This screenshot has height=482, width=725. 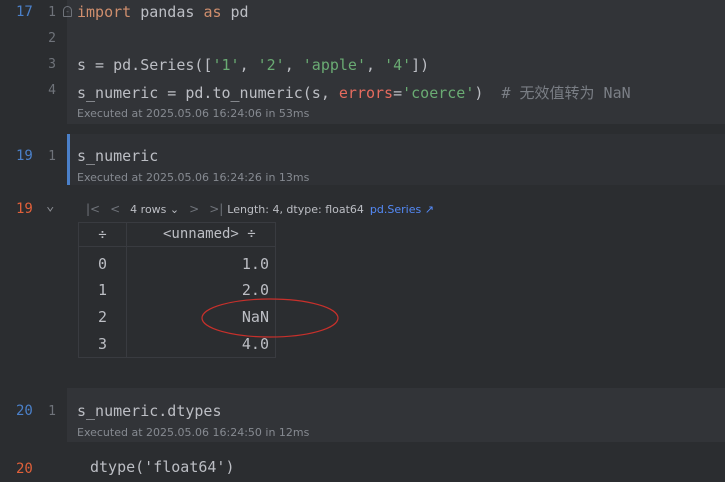 What do you see at coordinates (193, 432) in the screenshot?
I see `execution-info: Executed at 2025.05.06 16:24:50 in 12ms` at bounding box center [193, 432].